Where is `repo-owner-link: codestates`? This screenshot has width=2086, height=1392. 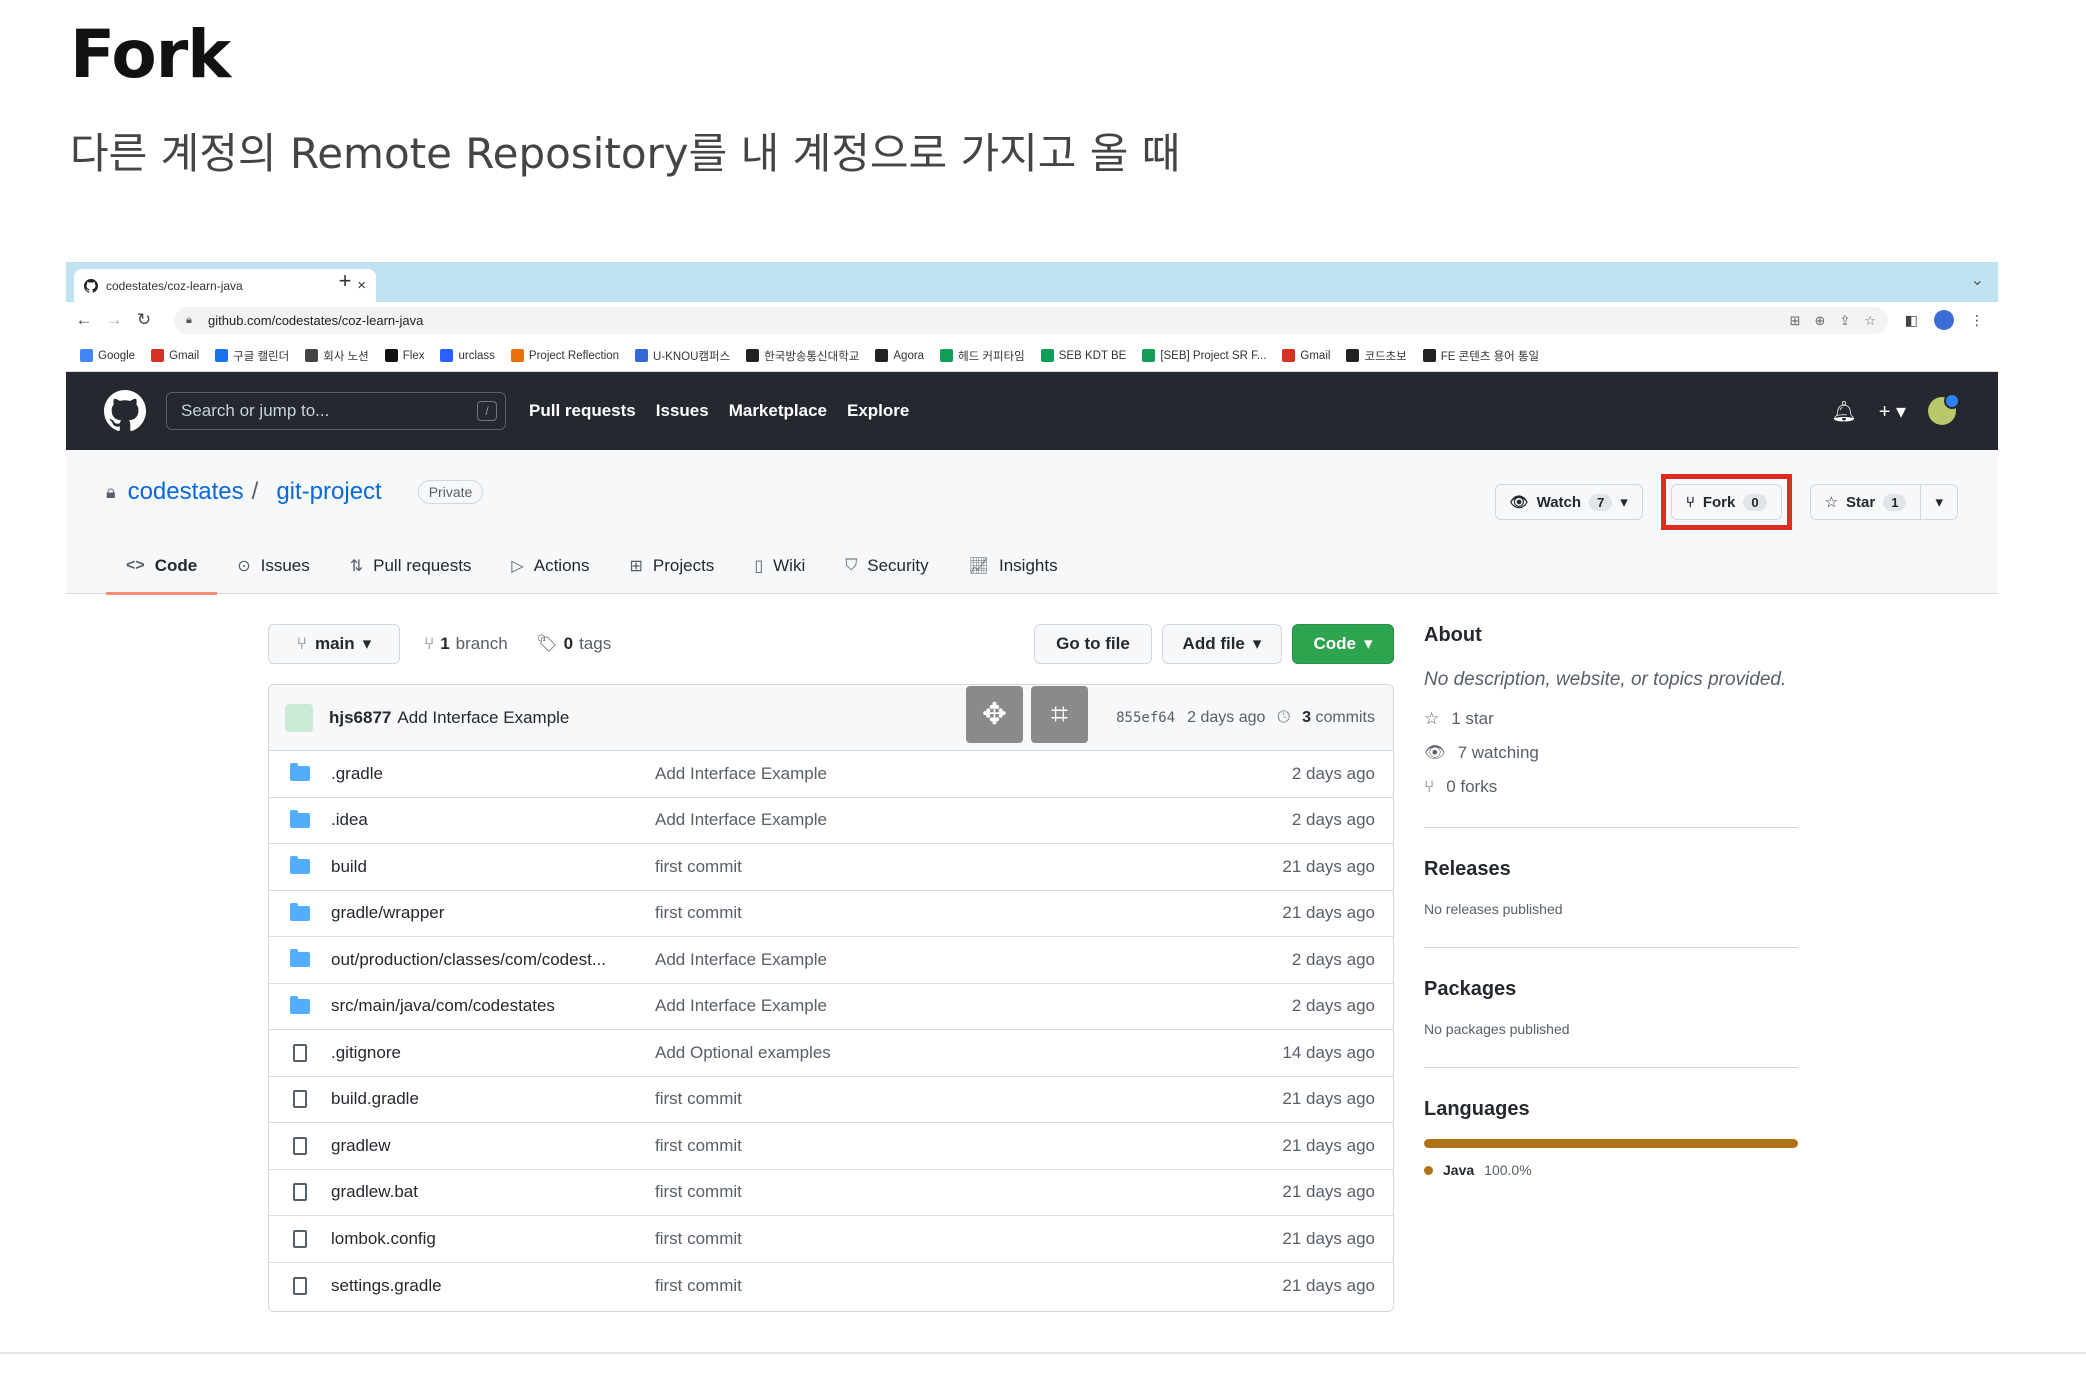 repo-owner-link: codestates is located at coordinates (186, 492).